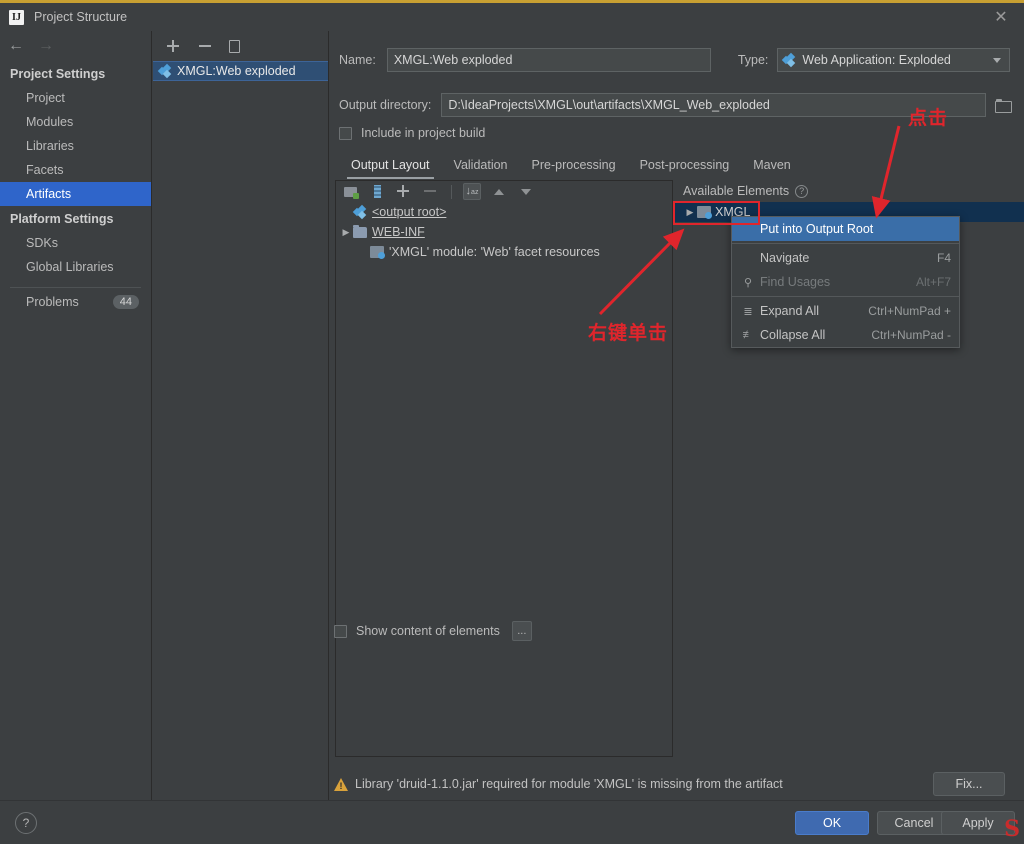 The image size is (1024, 844). What do you see at coordinates (75, 194) in the screenshot?
I see `sidebar-item-artifacts: Artifacts` at bounding box center [75, 194].